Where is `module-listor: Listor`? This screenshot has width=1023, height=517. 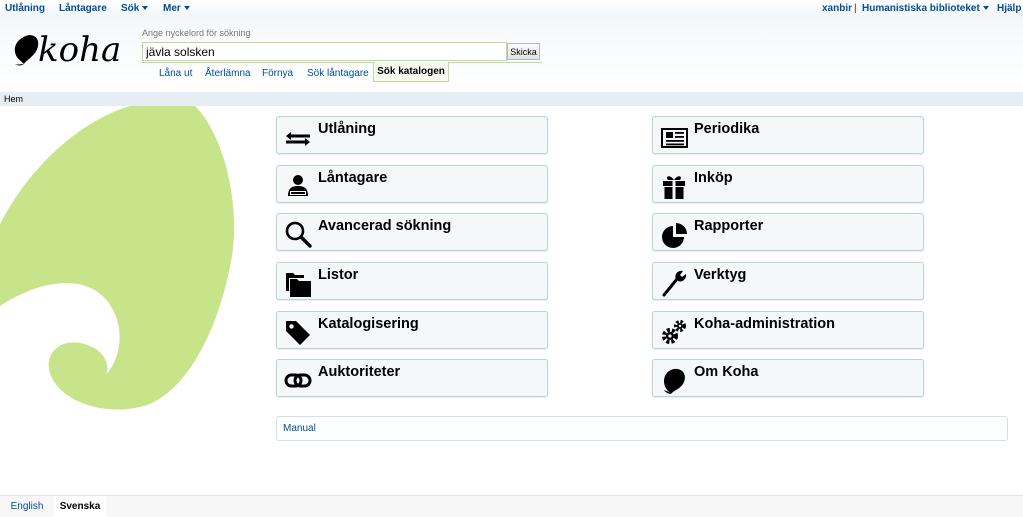 module-listor: Listor is located at coordinates (412, 281).